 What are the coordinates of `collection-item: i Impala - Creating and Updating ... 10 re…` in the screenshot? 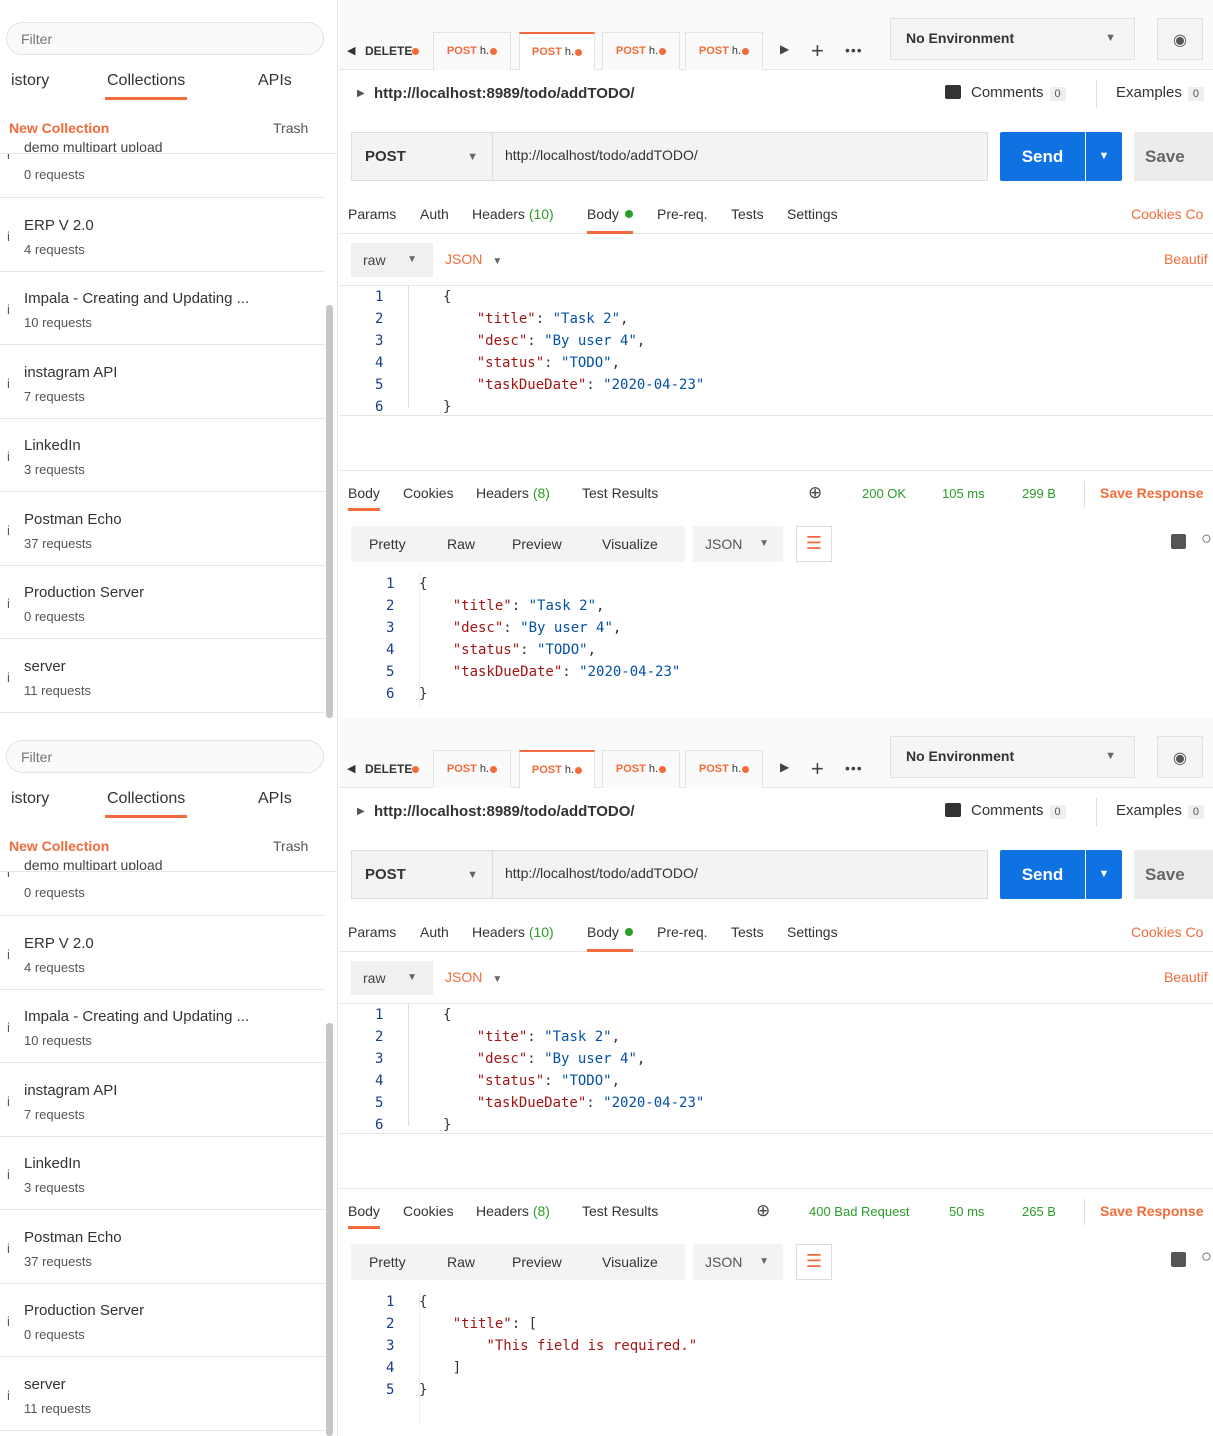 It's located at (162, 308).